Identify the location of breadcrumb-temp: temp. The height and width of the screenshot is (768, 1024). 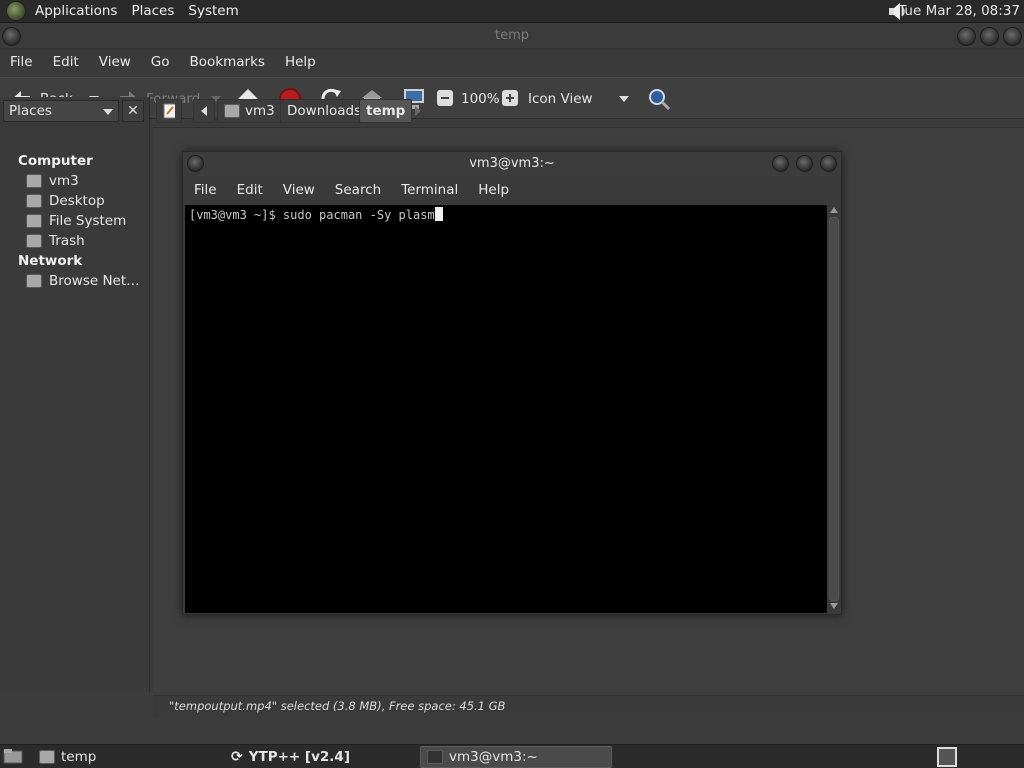
(386, 111).